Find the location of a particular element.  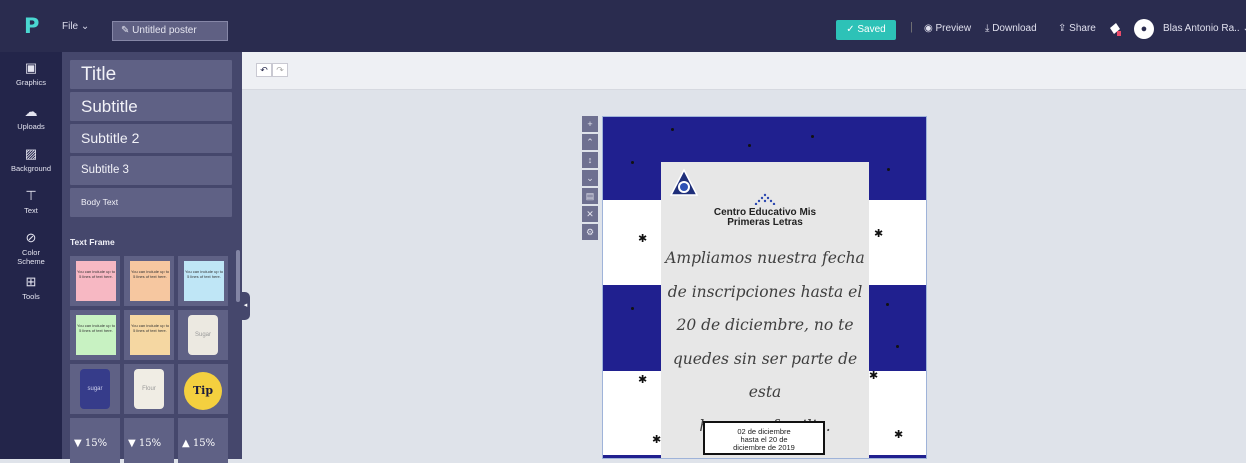

file-menu: File ⌄ is located at coordinates (75, 26).